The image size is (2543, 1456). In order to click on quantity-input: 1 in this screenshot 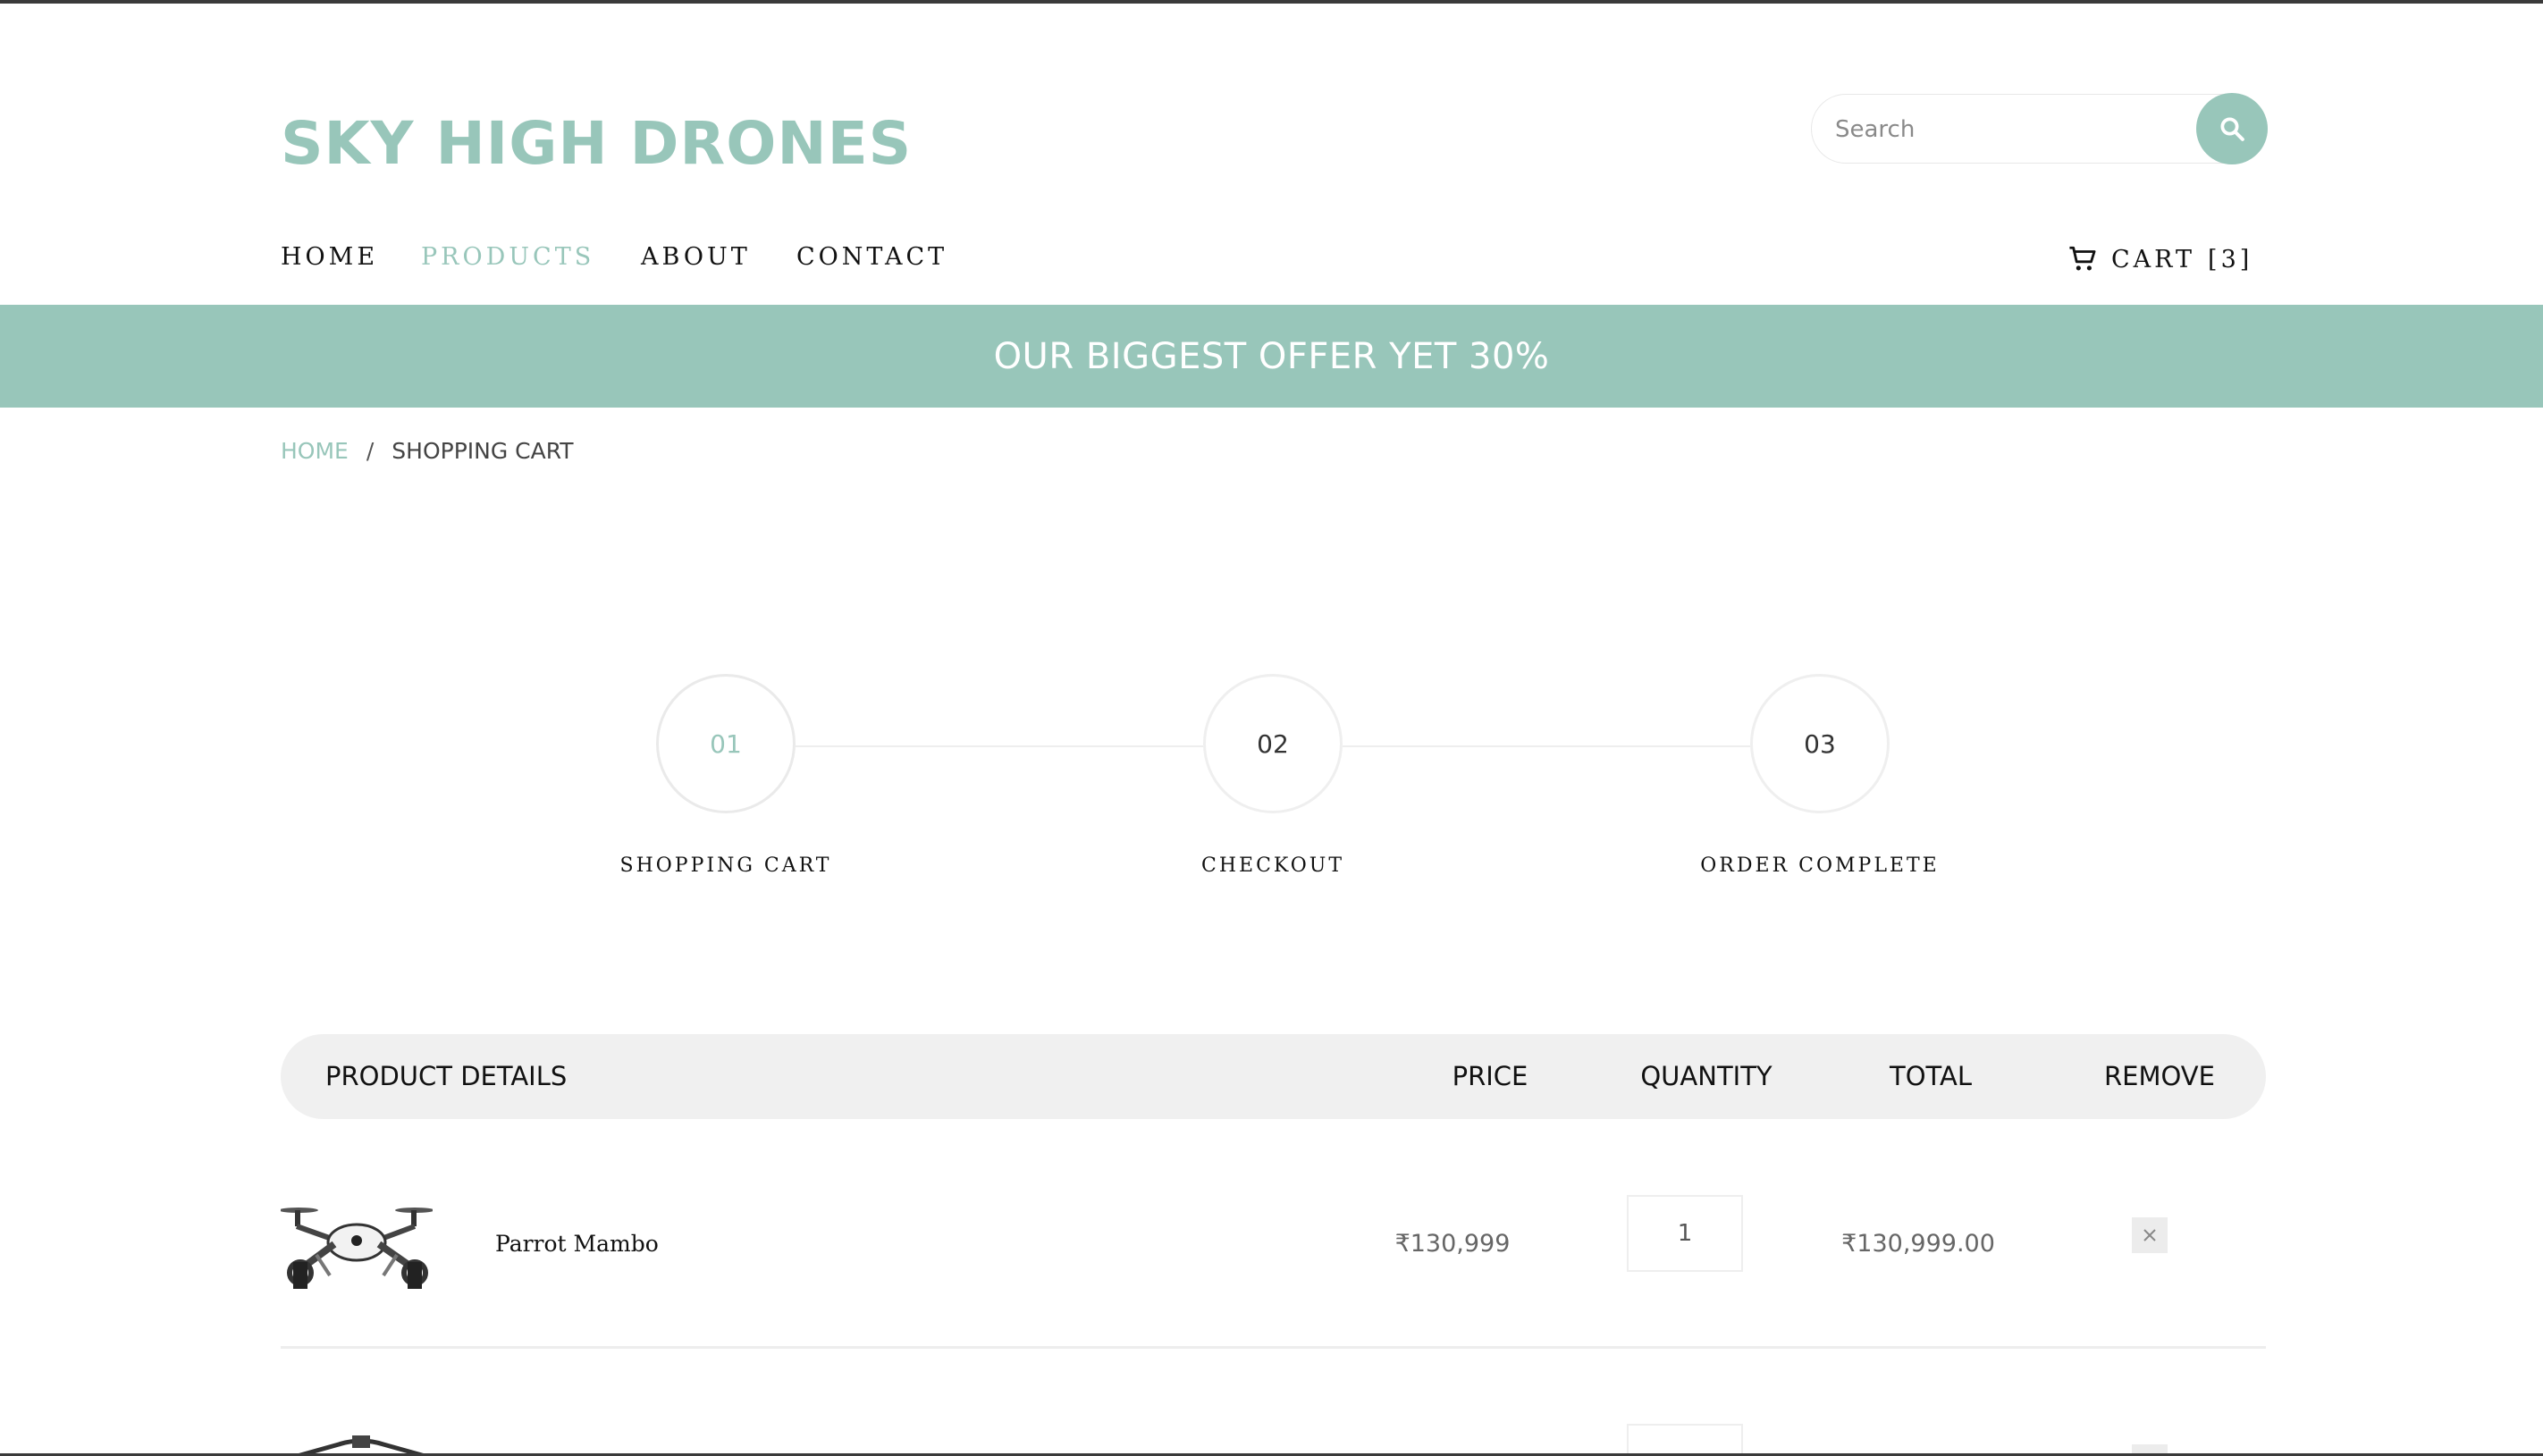, I will do `click(1685, 1233)`.